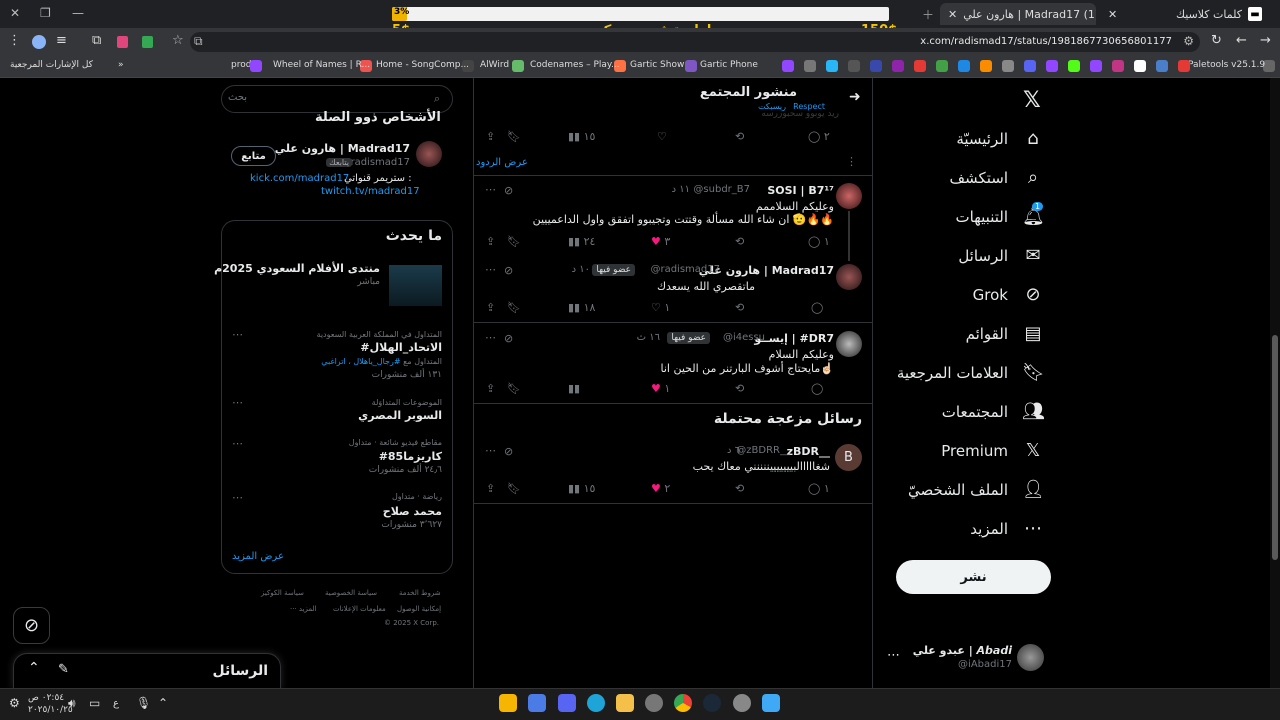  Describe the element at coordinates (61, 40) in the screenshot. I see `media-control-icon: ≡` at that location.